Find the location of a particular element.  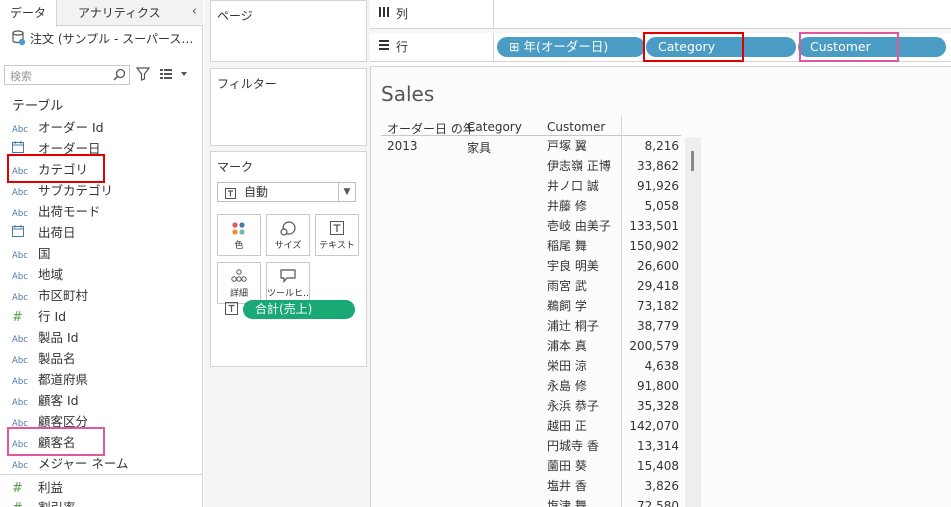

field-item: Abc 都道府県 is located at coordinates (50, 379).